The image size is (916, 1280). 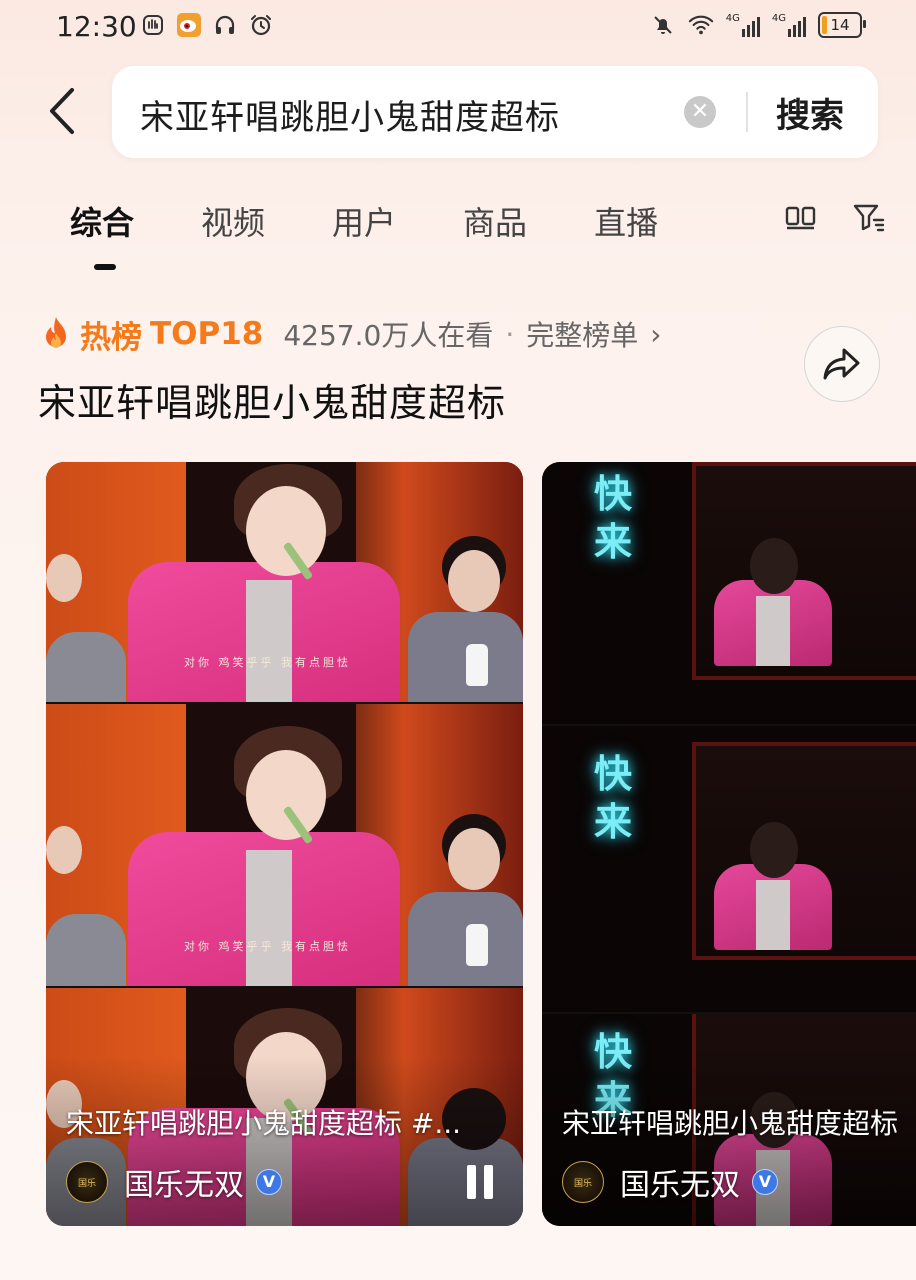 What do you see at coordinates (189, 25) in the screenshot?
I see `weibo-app-icon` at bounding box center [189, 25].